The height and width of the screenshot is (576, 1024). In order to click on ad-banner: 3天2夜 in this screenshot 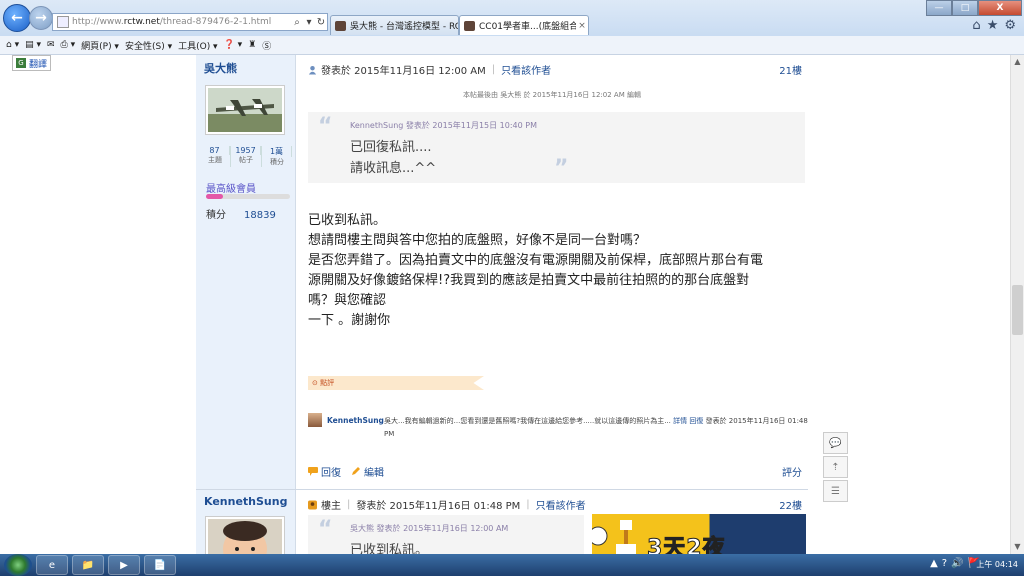, I will do `click(699, 534)`.